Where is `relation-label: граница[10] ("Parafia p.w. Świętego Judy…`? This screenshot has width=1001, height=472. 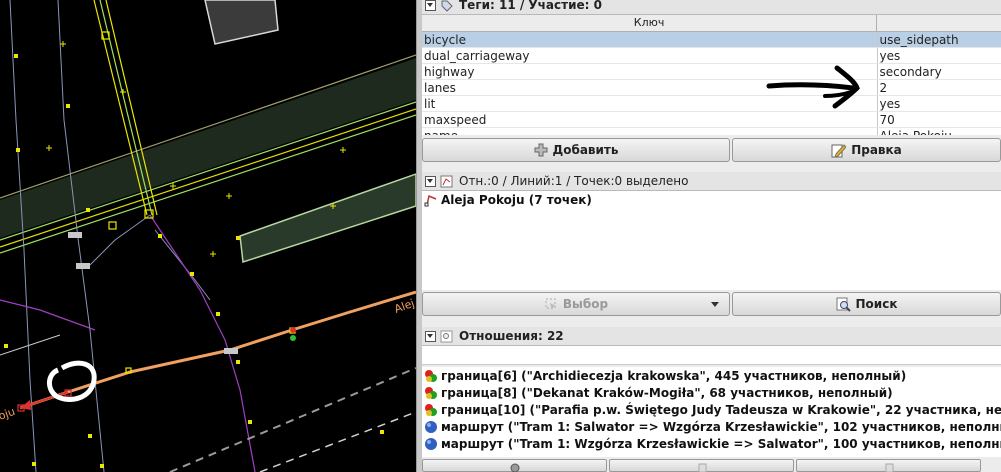
relation-label: граница[10] ("Parafia p.w. Świętego Judy… is located at coordinates (721, 409).